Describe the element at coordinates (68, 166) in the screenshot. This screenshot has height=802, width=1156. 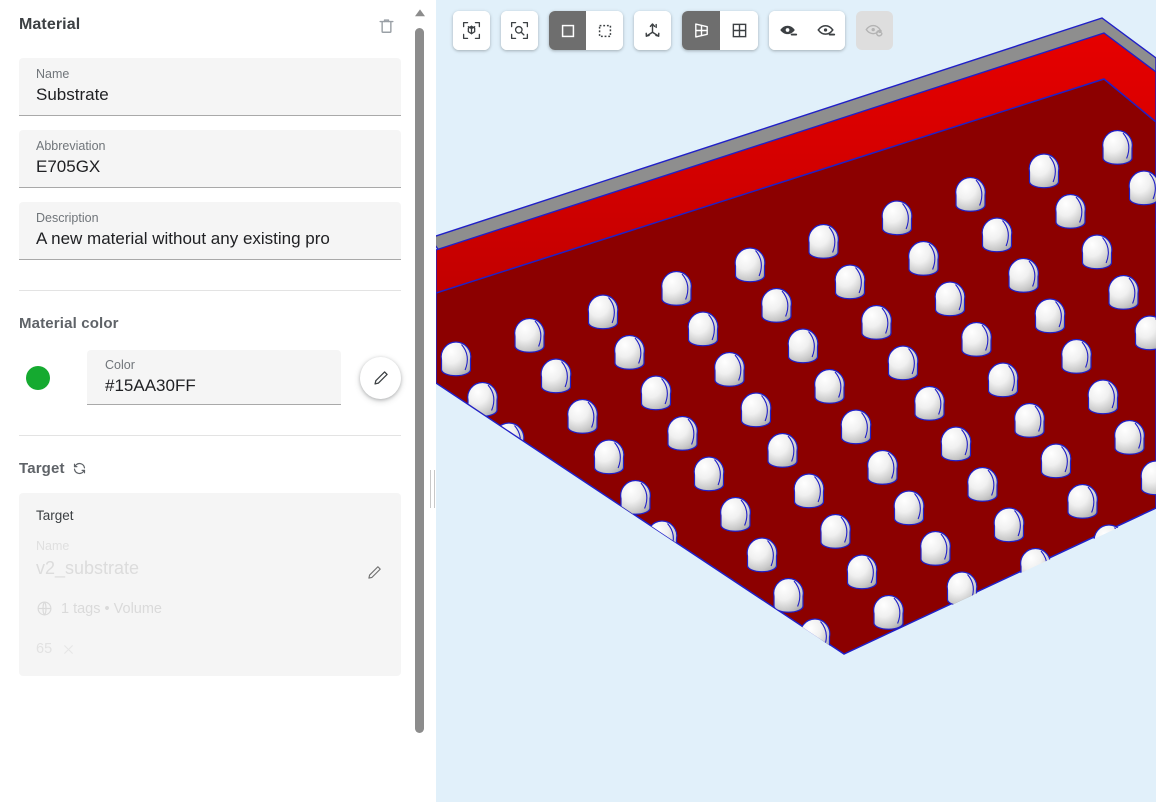
I see `abbreviation-field-value: E705GX` at that location.